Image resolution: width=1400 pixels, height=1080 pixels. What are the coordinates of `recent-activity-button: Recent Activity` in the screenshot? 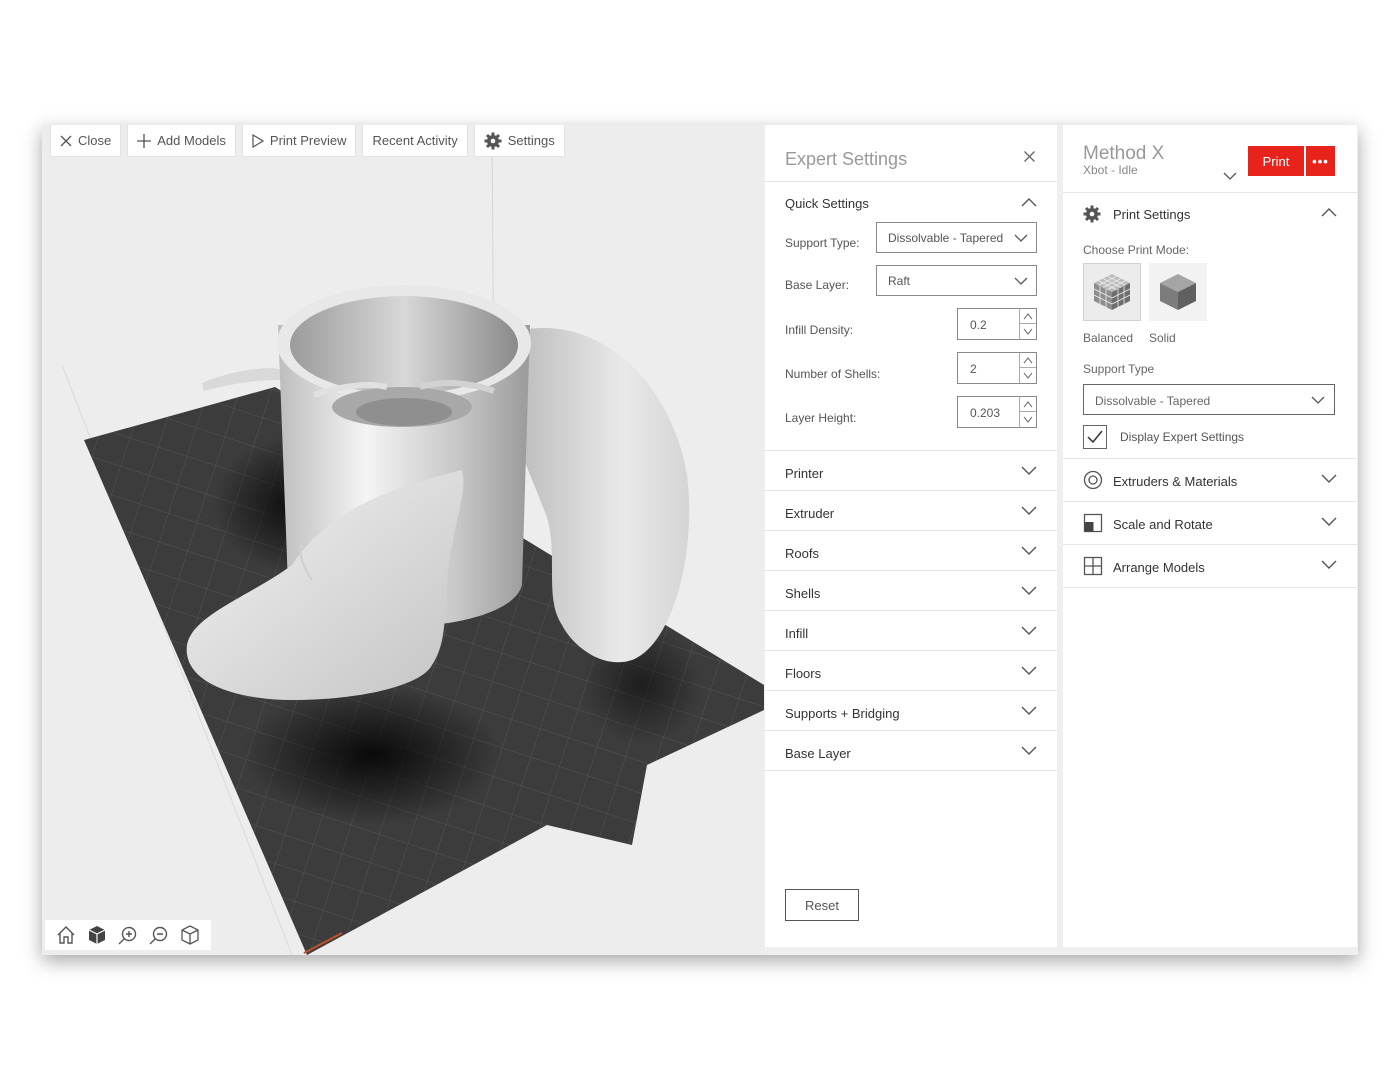 It's located at (415, 141).